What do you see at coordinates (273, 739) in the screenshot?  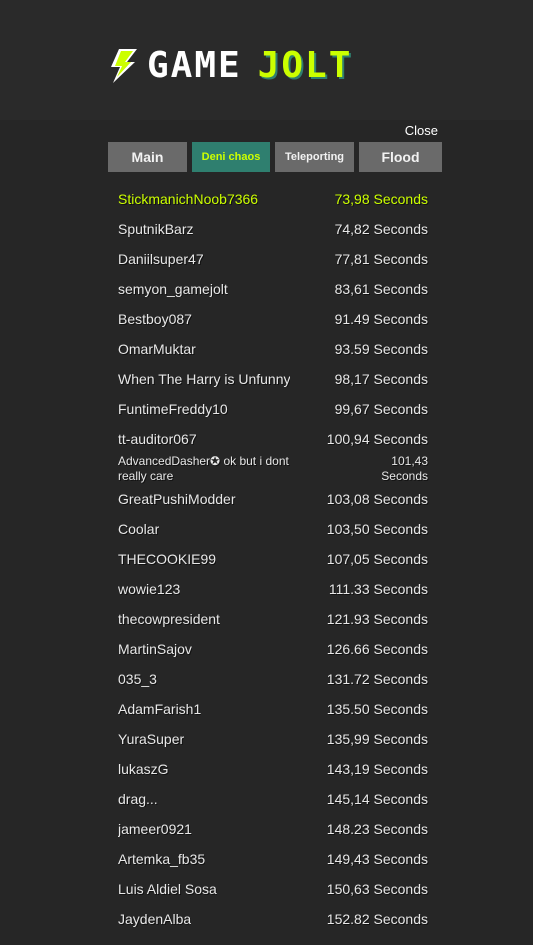 I see `leaderboard-row: YuraSuper 135,99 Seconds` at bounding box center [273, 739].